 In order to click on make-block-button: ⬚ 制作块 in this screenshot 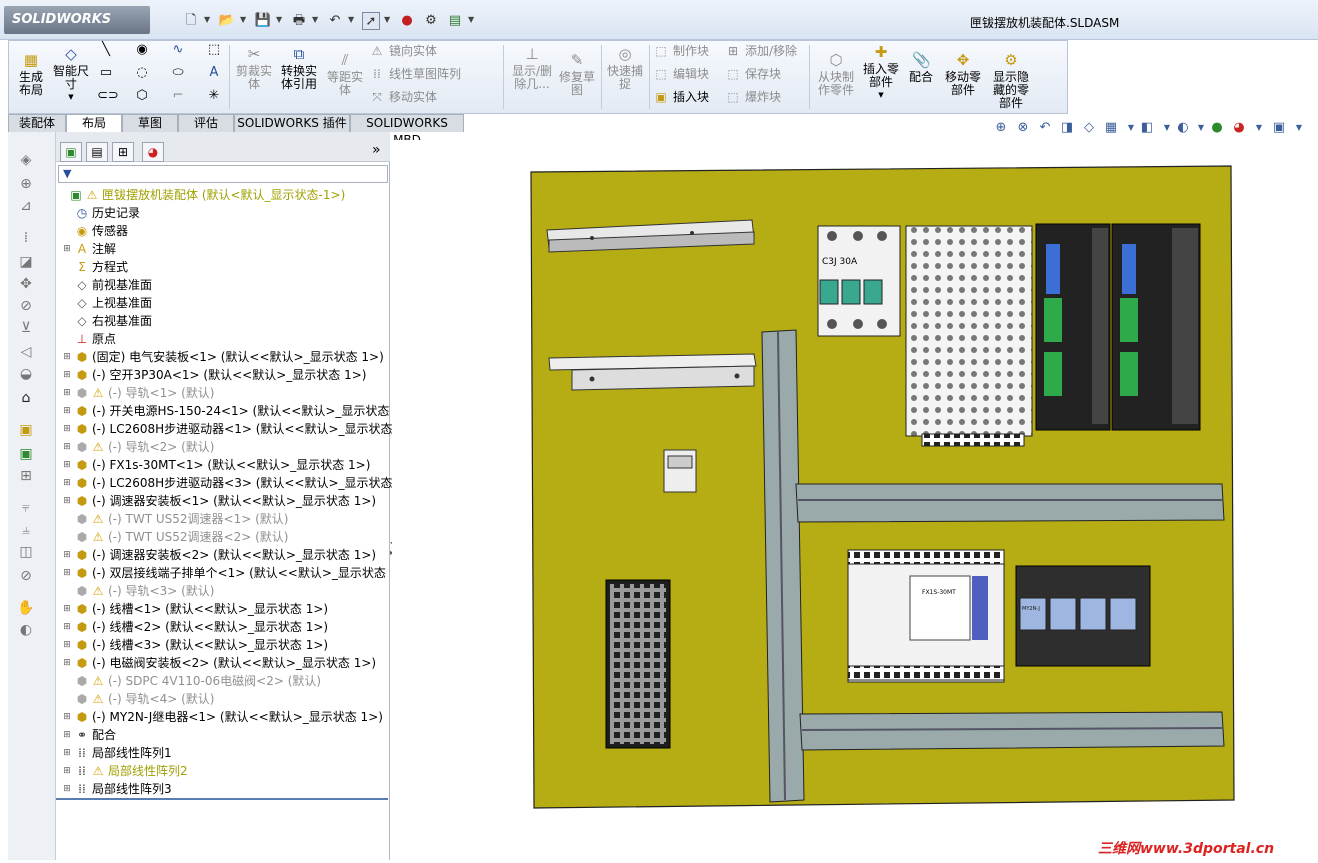, I will do `click(681, 51)`.